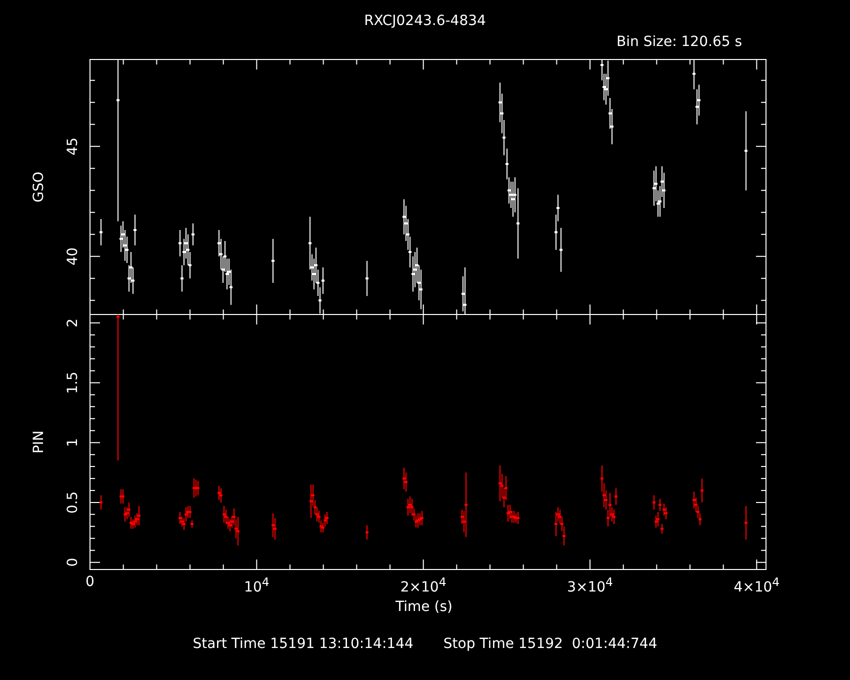 This screenshot has width=850, height=680. Describe the element at coordinates (425, 21) in the screenshot. I see `plot-title: RXCJ0243.6-4834` at that location.